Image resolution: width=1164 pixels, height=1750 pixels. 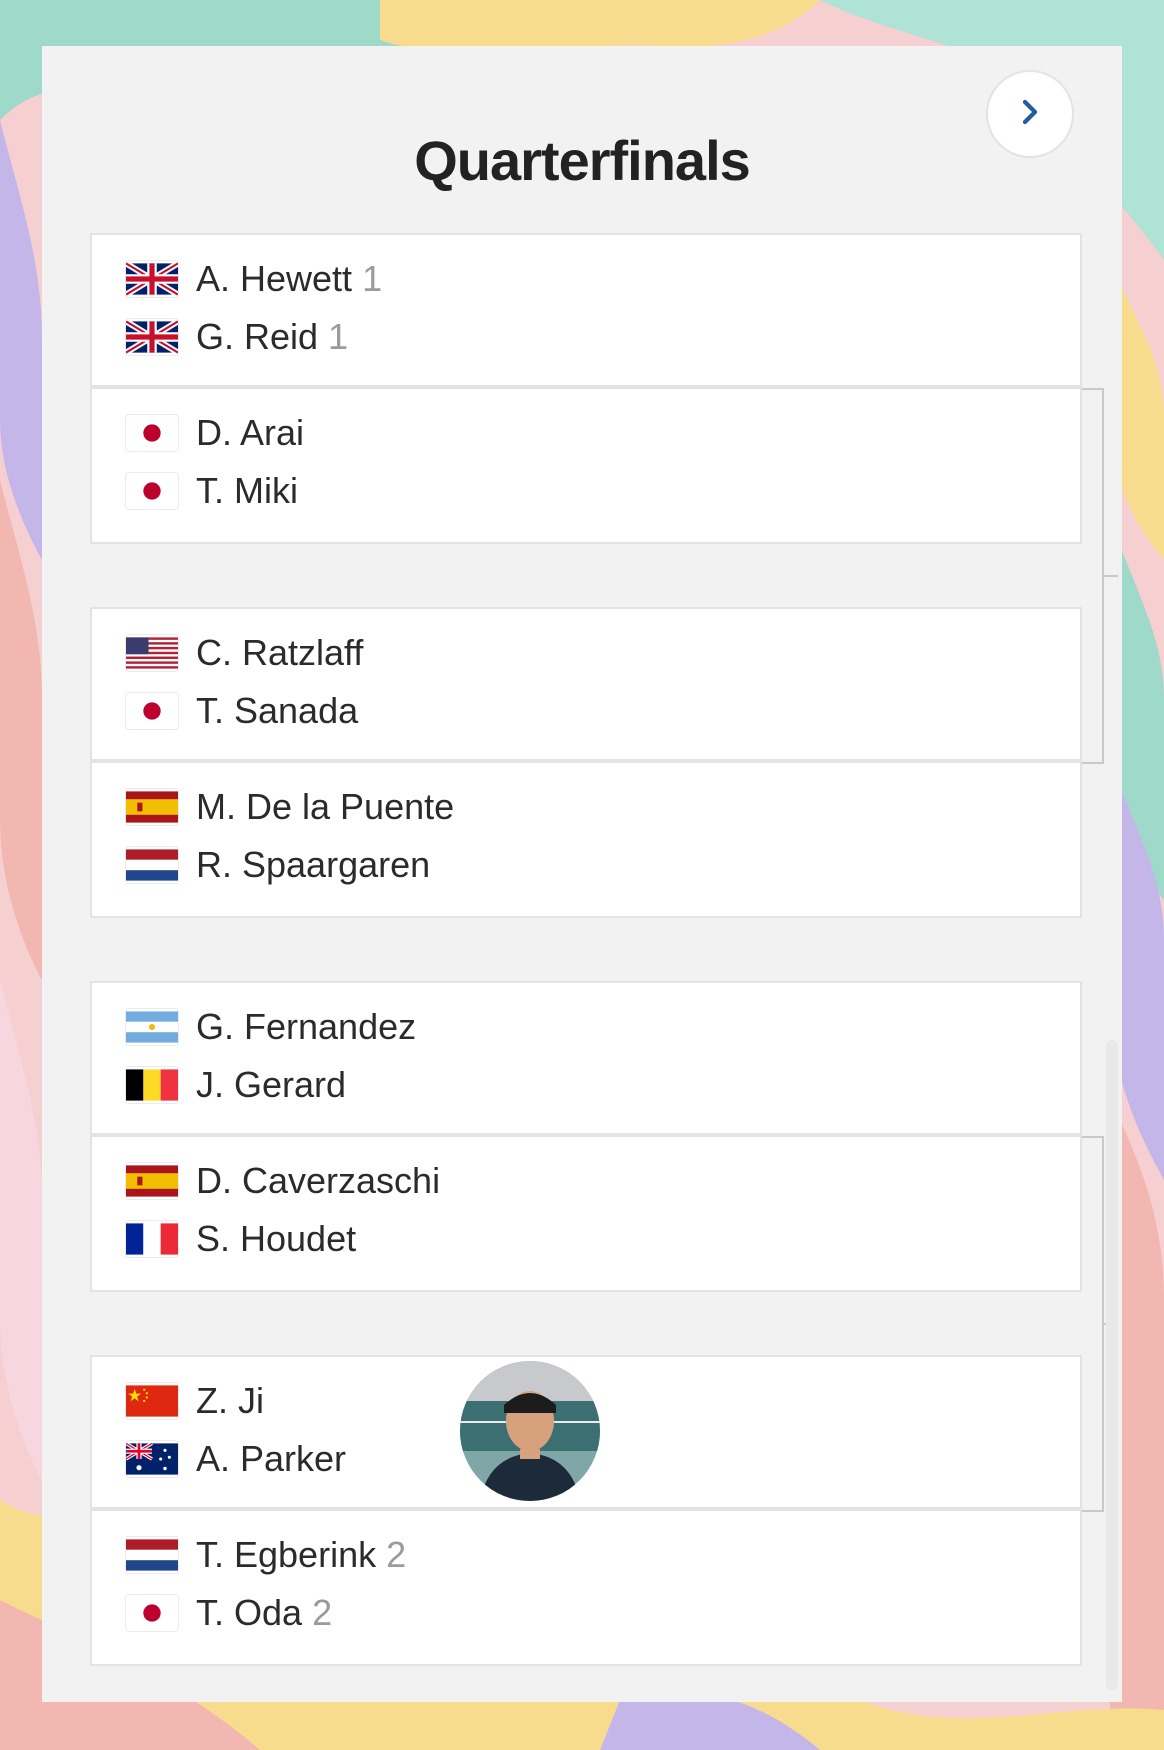 I want to click on player-name: S. Houdet, so click(x=276, y=1238).